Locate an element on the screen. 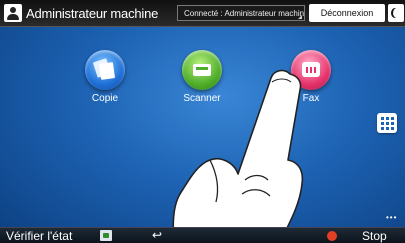 Image resolution: width=405 pixels, height=243 pixels. top-bar: Administrateur machine Connecté is located at coordinates (202, 13).